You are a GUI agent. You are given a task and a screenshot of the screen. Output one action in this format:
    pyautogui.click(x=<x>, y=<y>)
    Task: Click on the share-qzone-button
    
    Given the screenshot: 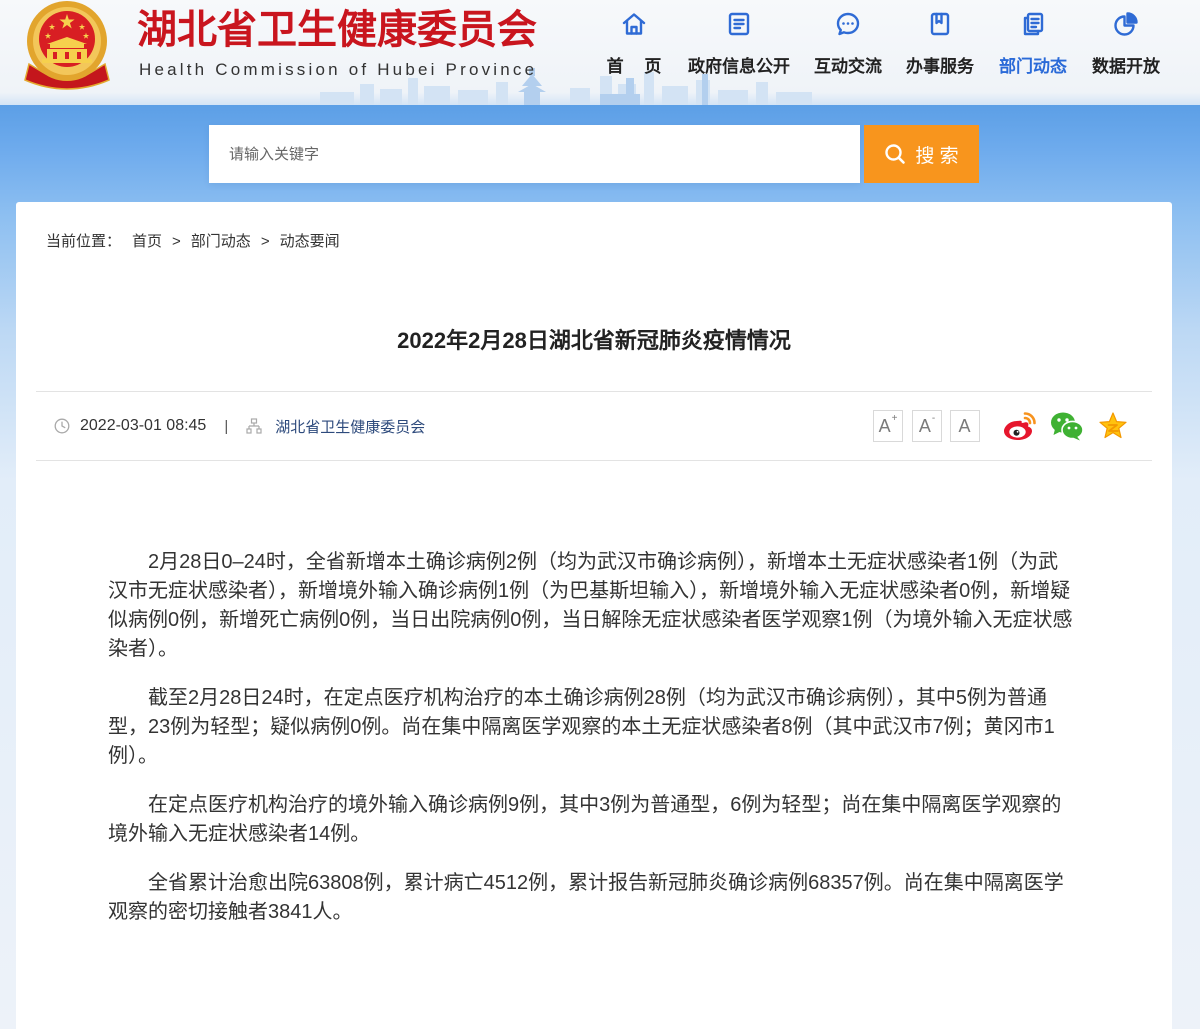 What is the action you would take?
    pyautogui.click(x=1114, y=426)
    